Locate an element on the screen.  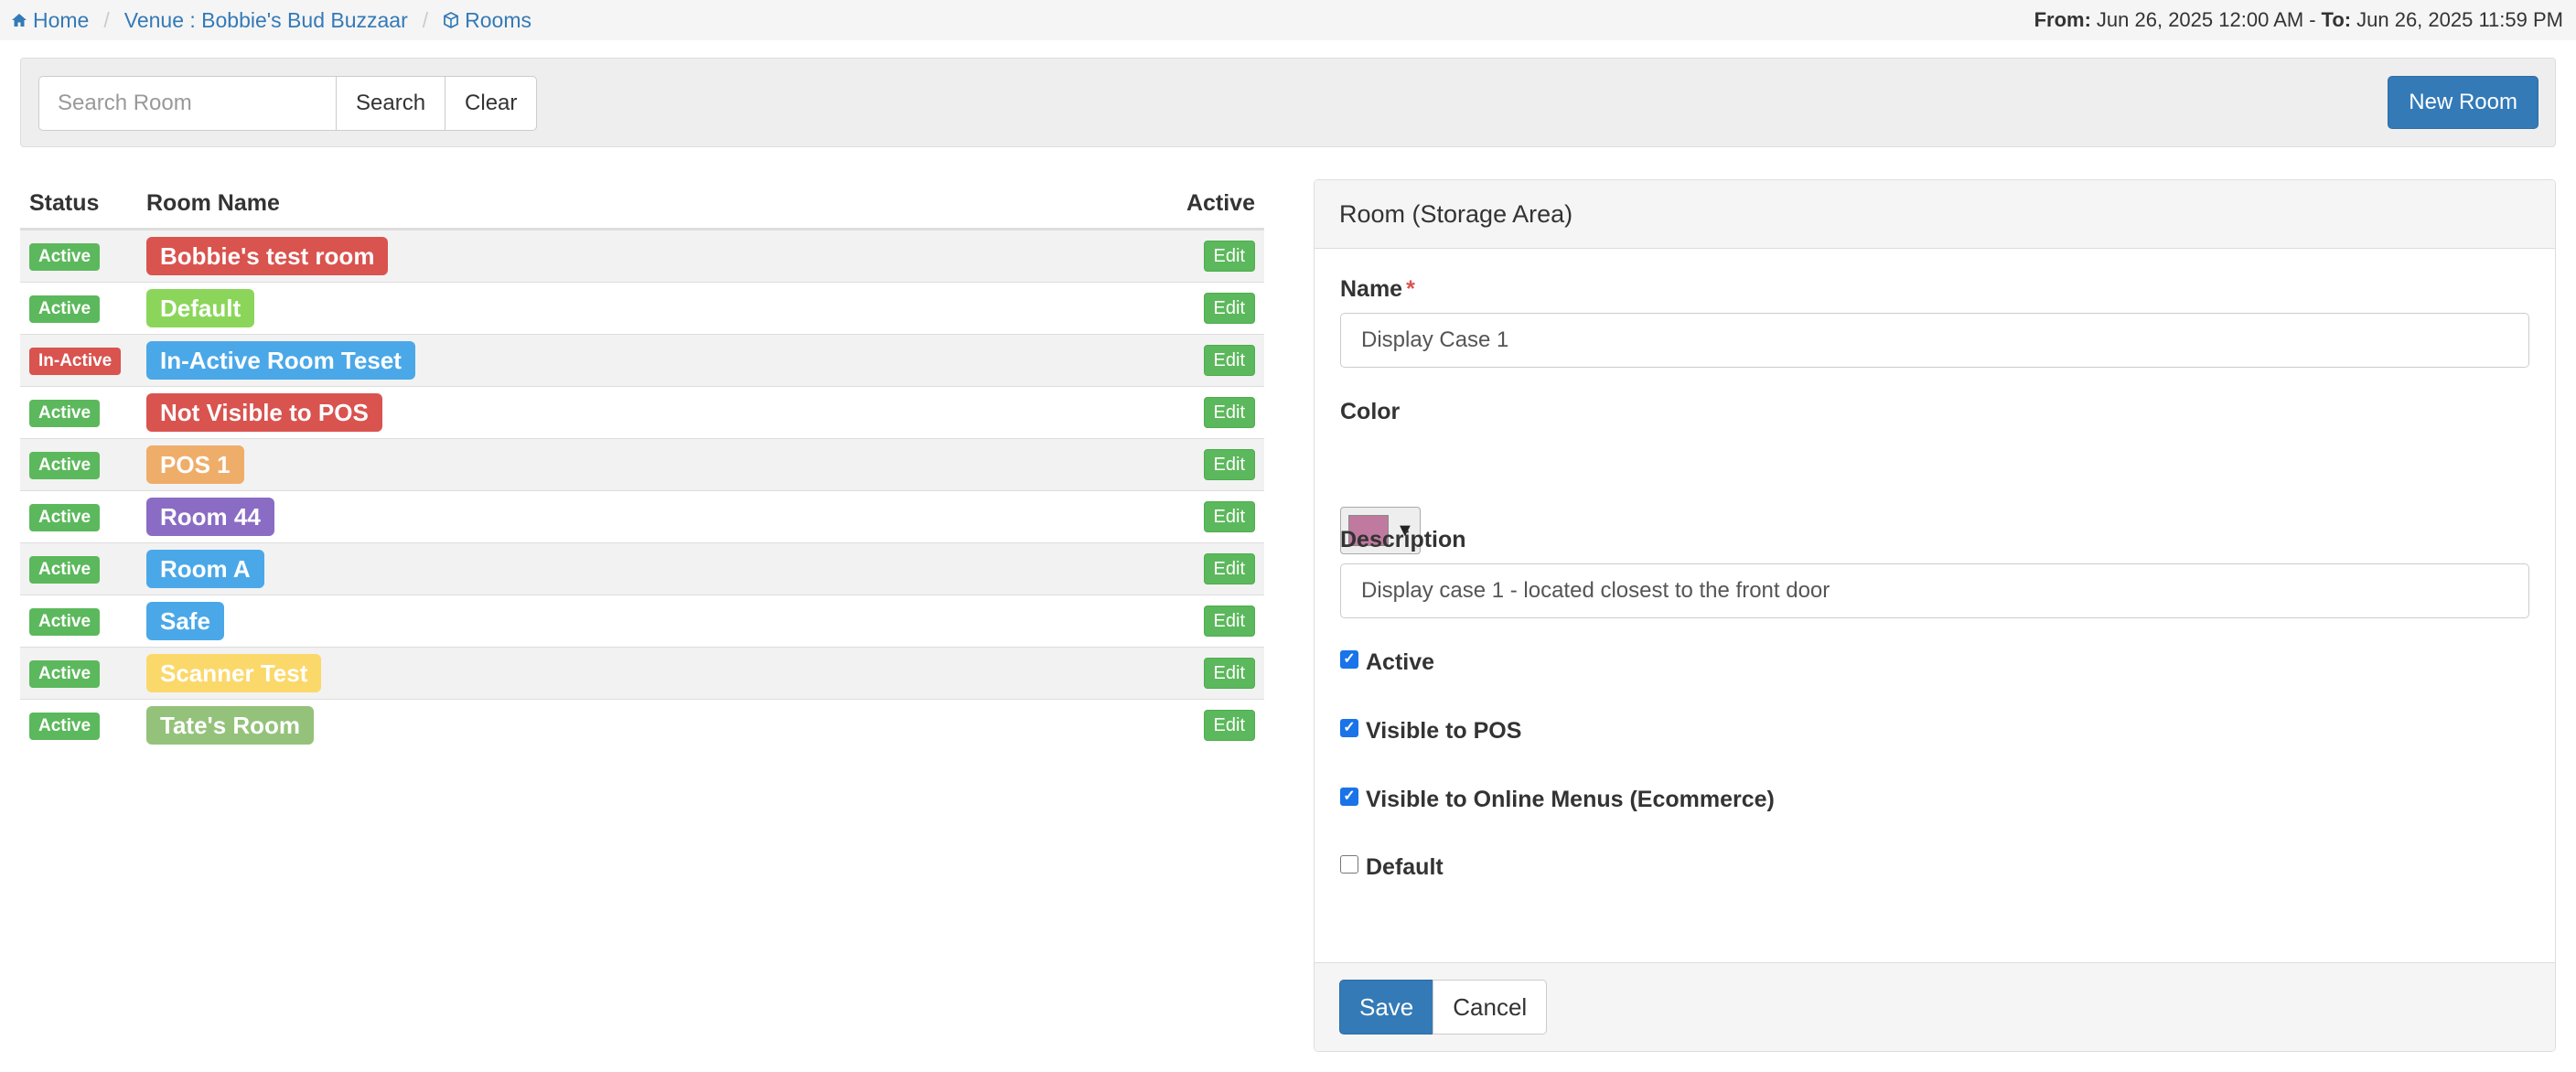
date-to-label: To: is located at coordinates (2336, 20).